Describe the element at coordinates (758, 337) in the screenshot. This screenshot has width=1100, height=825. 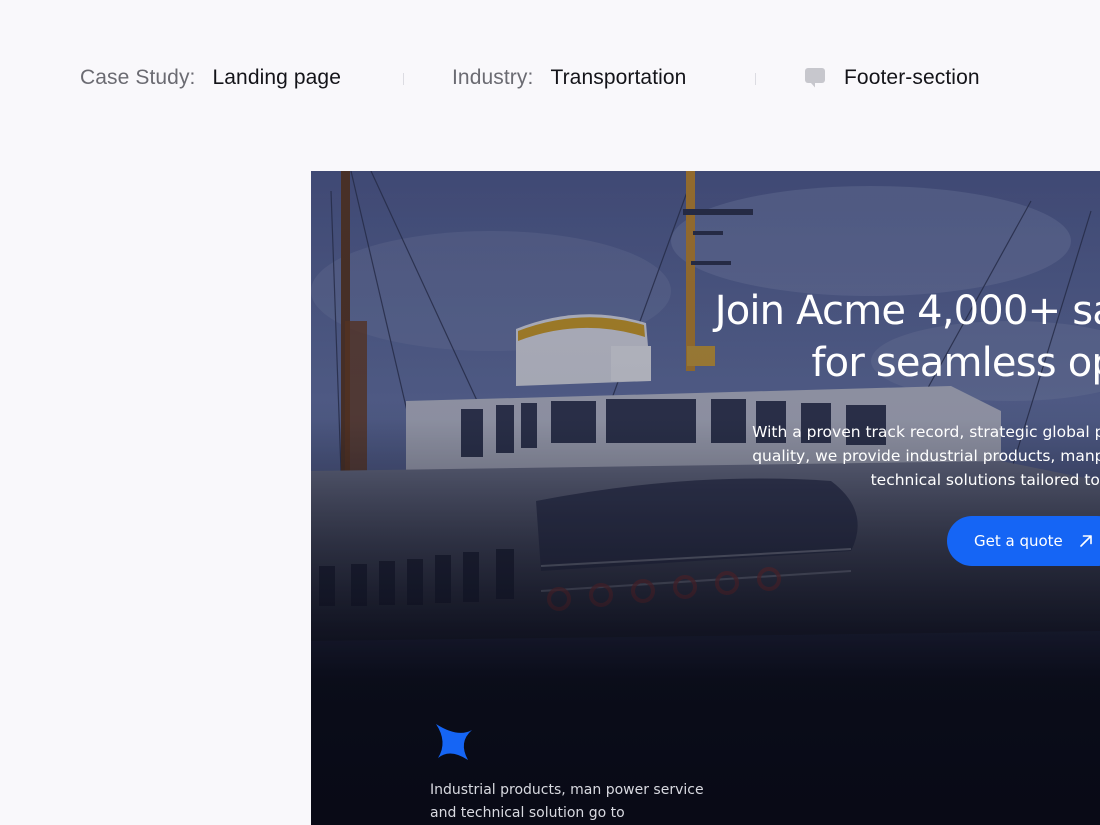
I see `hero-title: Join Acme 4,000+ sa for seamless op` at that location.